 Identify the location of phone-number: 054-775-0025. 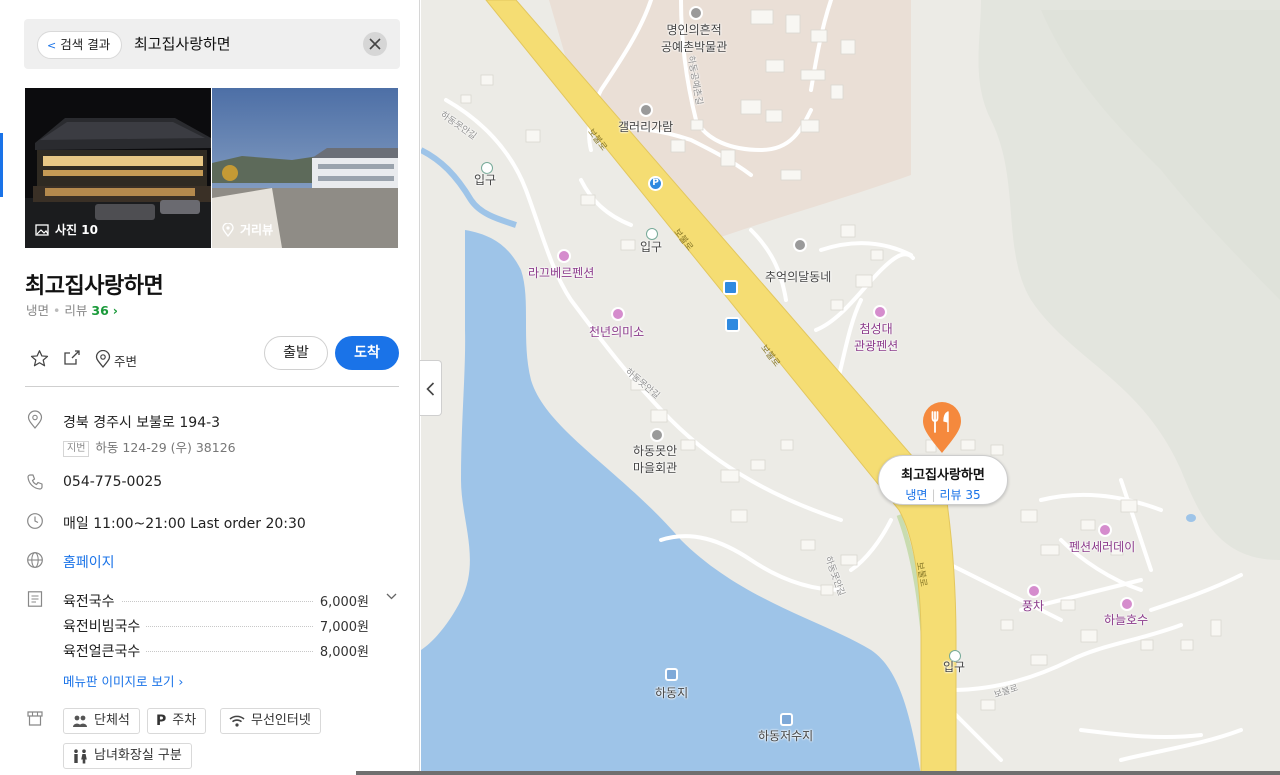
(112, 482).